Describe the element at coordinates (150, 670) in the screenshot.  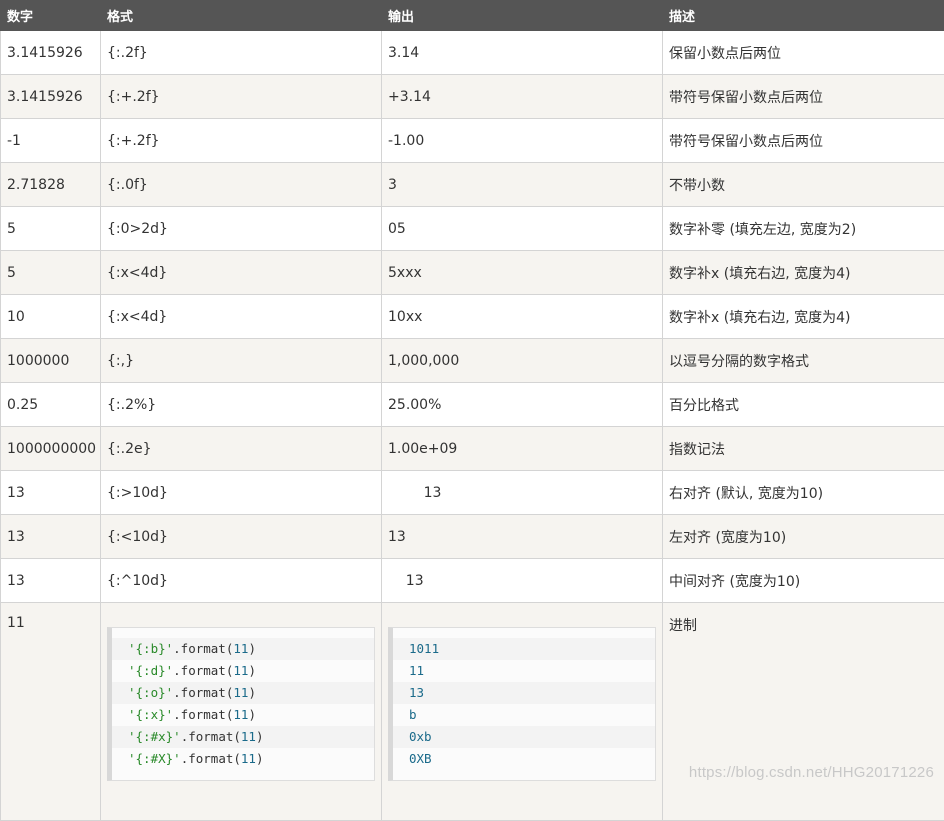
I see `code-token-str: '{:d}'` at that location.